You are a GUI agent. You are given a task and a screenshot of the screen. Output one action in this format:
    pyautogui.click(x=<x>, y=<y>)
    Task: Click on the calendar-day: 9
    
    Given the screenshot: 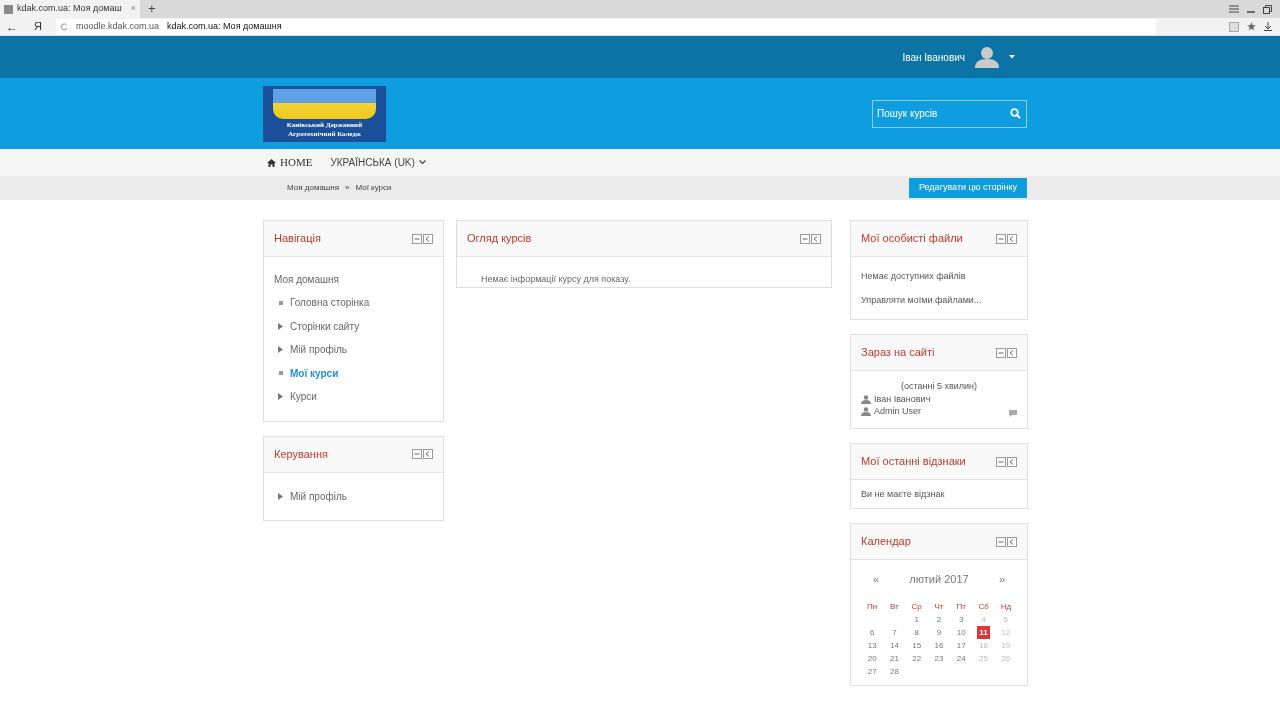 What is the action you would take?
    pyautogui.click(x=939, y=632)
    